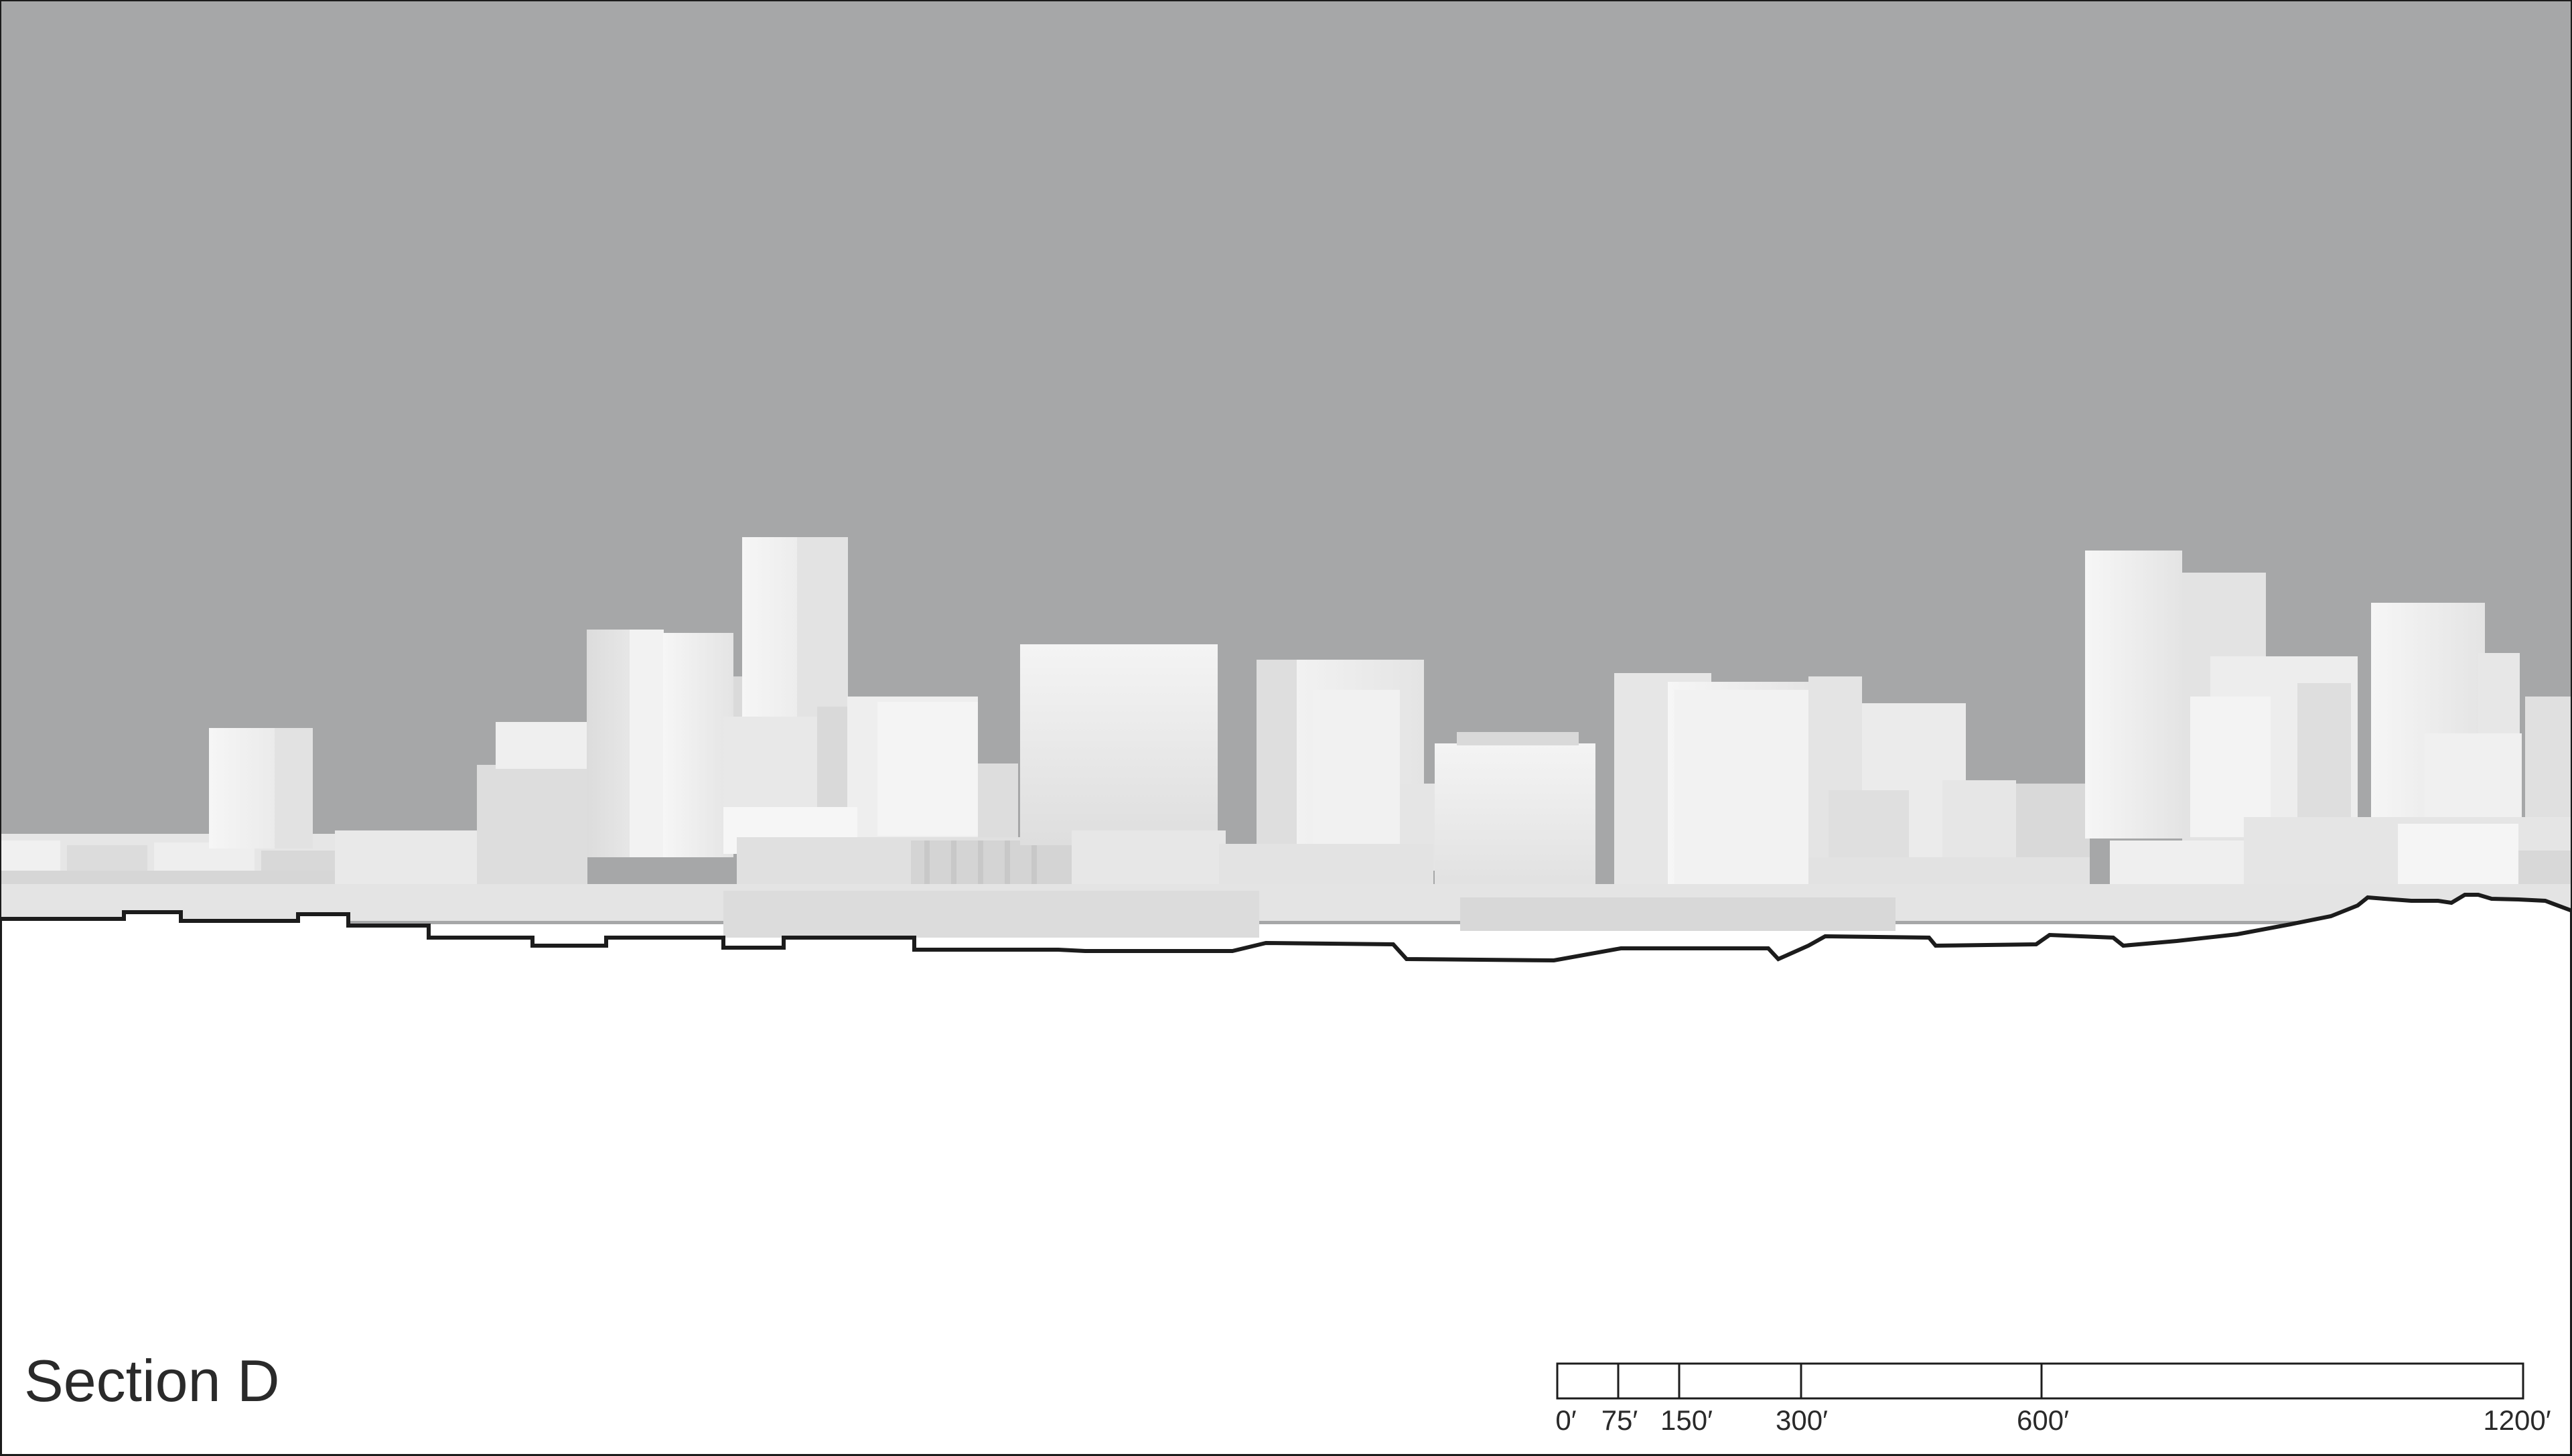  Describe the element at coordinates (1119, 744) in the screenshot. I see `tower-block-center-left` at that location.